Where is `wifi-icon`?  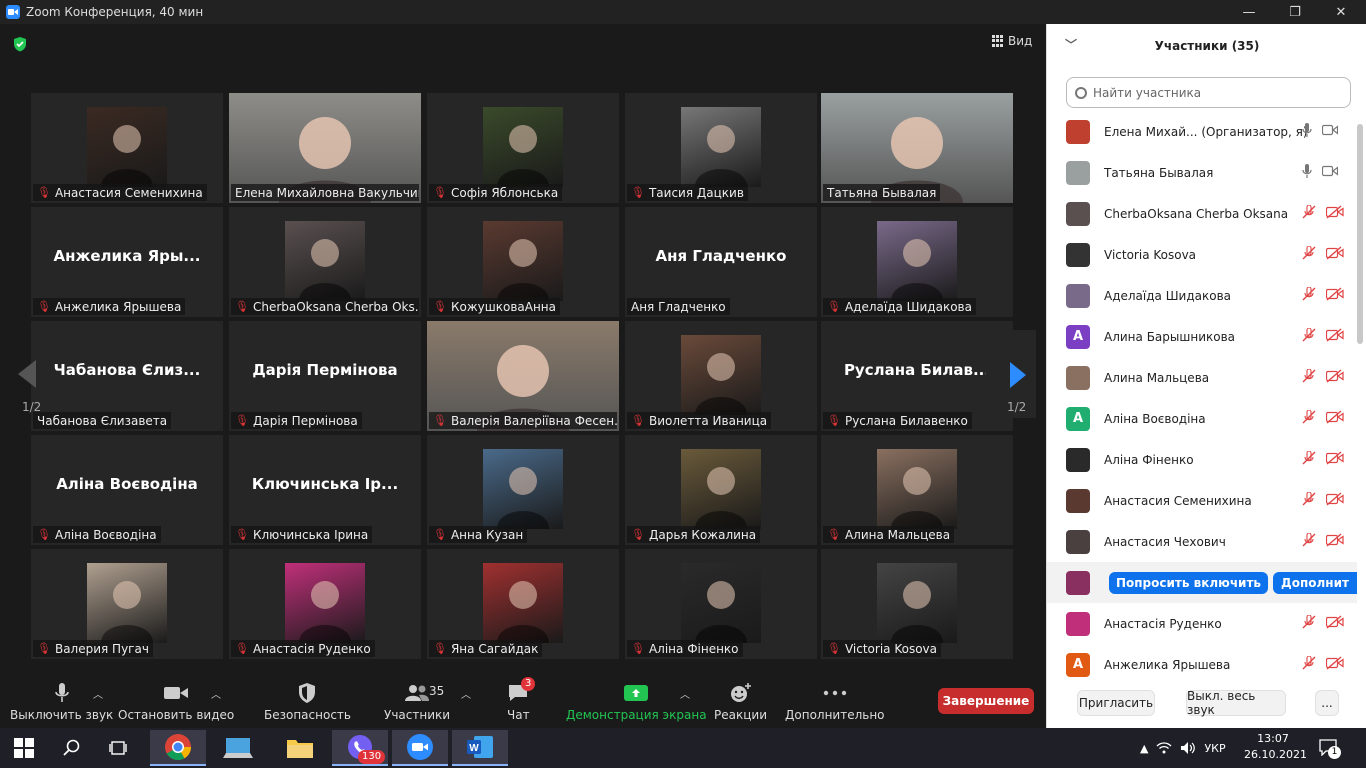
wifi-icon is located at coordinates (1164, 748).